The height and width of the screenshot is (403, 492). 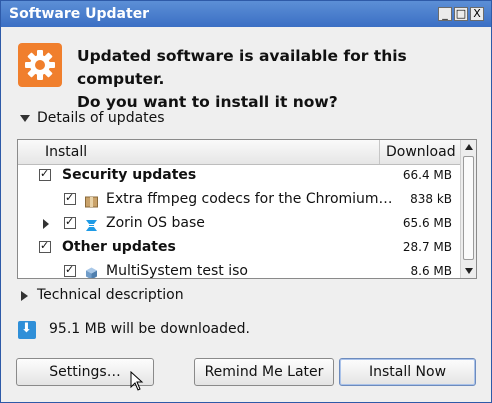 I want to click on ffmpeg-checkbox, so click(x=70, y=198).